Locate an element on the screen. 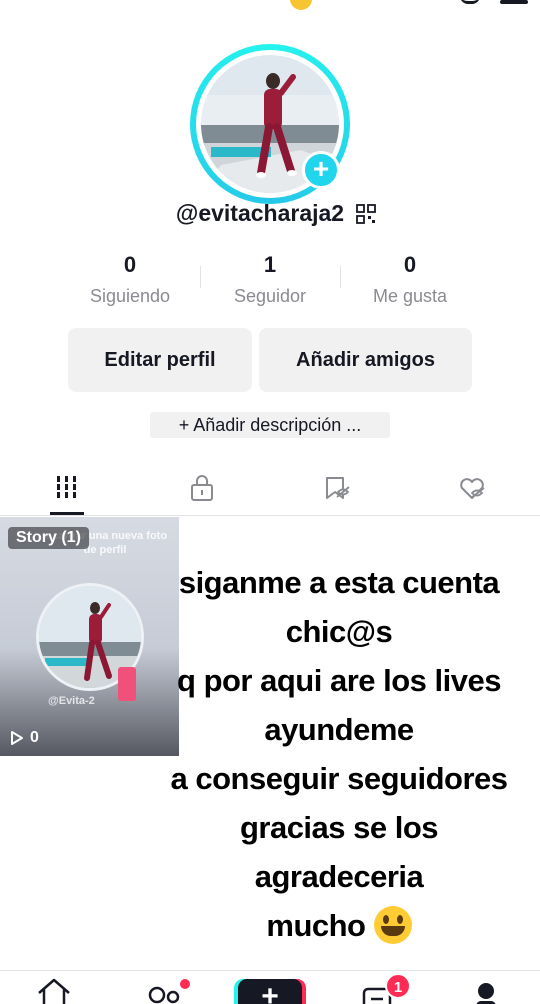  tab-videos is located at coordinates (67, 489).